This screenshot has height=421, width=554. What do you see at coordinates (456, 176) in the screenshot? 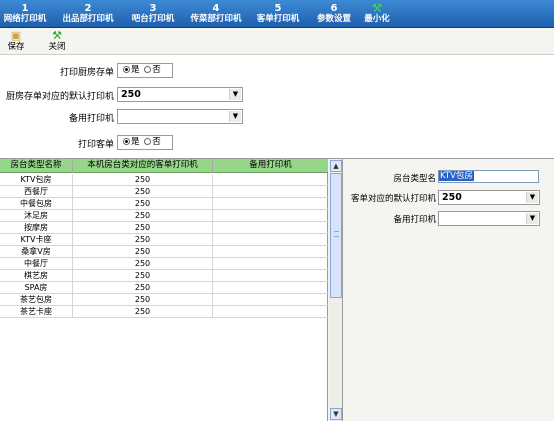
I see `room-type-name-value: KTV包房` at bounding box center [456, 176].